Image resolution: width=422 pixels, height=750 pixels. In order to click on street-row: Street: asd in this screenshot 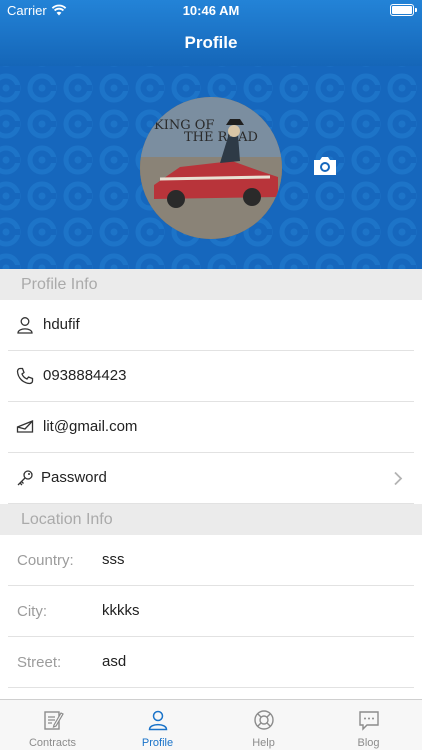, I will do `click(211, 662)`.